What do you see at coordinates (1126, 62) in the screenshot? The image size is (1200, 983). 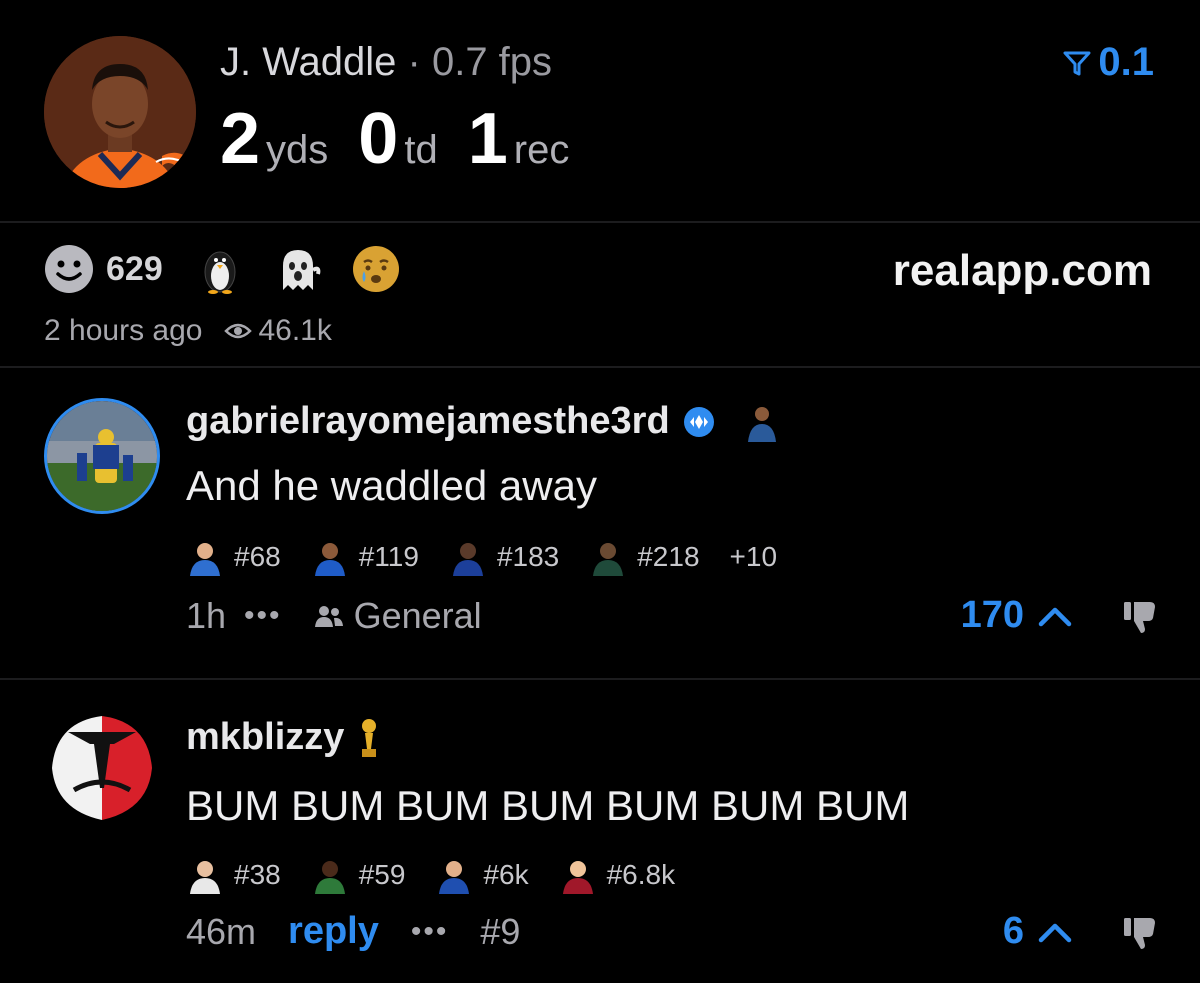 I see `filter-value: 0.1` at bounding box center [1126, 62].